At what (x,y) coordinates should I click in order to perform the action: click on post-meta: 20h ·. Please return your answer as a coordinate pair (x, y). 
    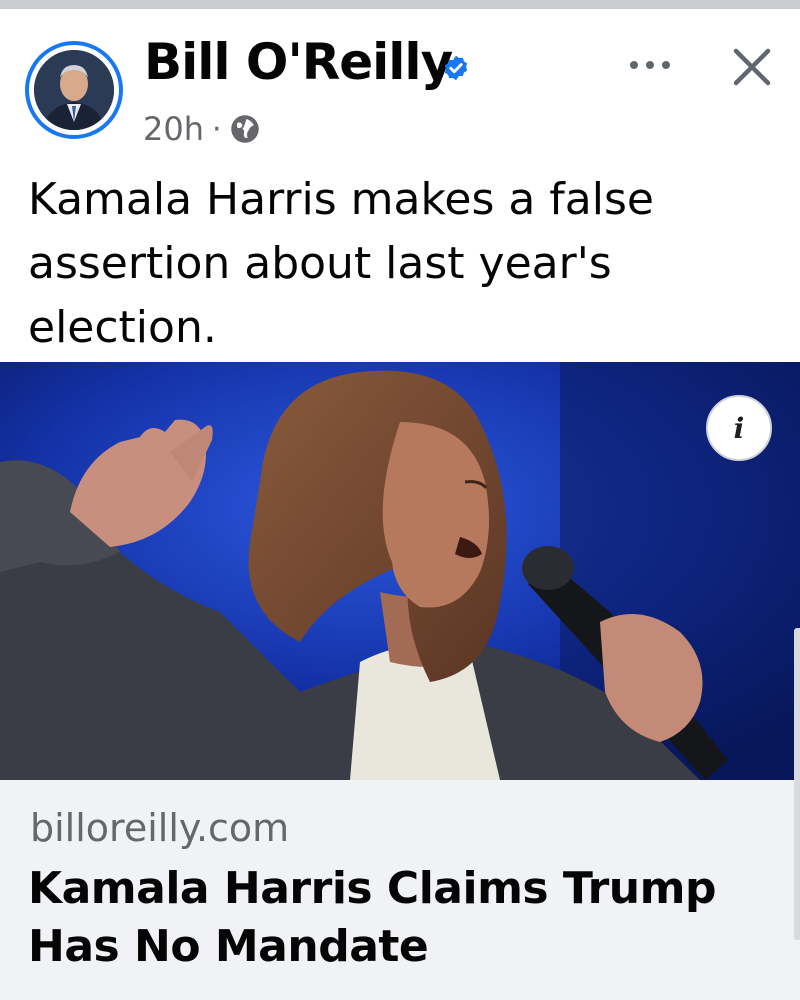
    Looking at the image, I should click on (201, 129).